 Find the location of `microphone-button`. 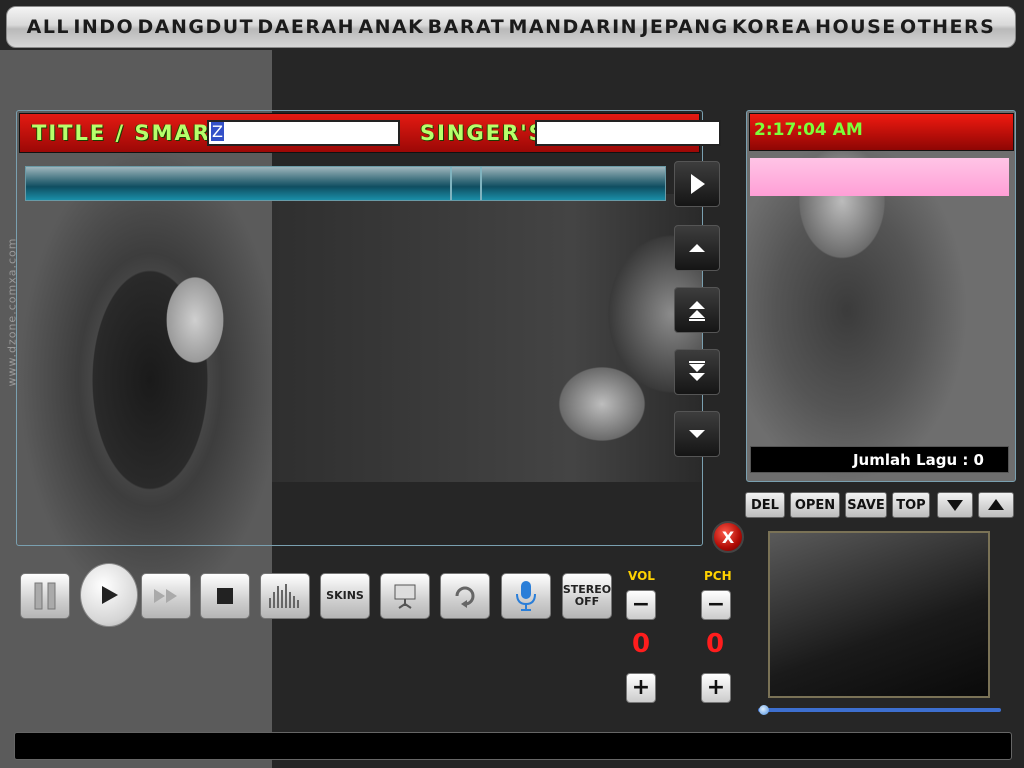

microphone-button is located at coordinates (526, 596).